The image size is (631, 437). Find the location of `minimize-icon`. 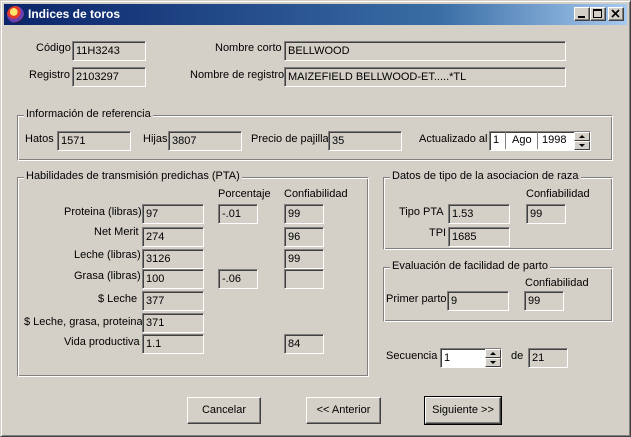

minimize-icon is located at coordinates (582, 14).